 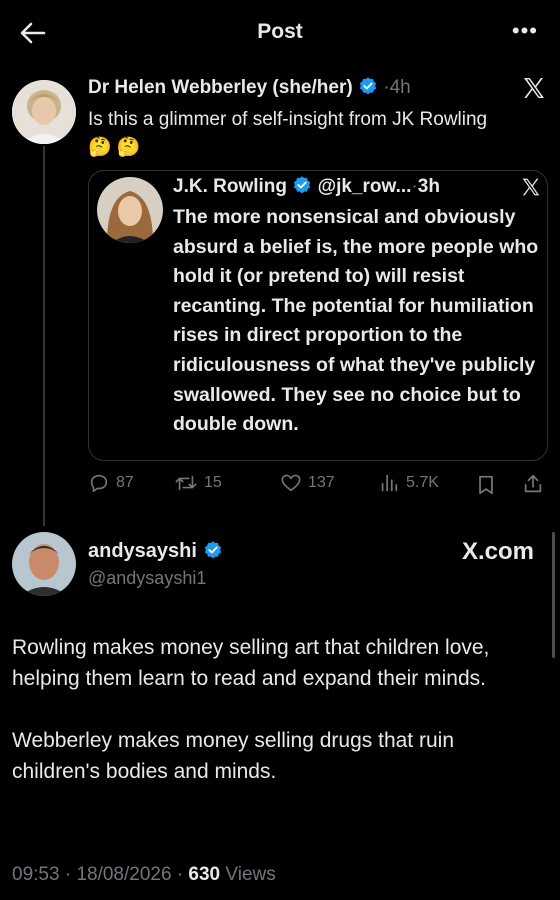 I want to click on quote-time: 3h, so click(x=428, y=186).